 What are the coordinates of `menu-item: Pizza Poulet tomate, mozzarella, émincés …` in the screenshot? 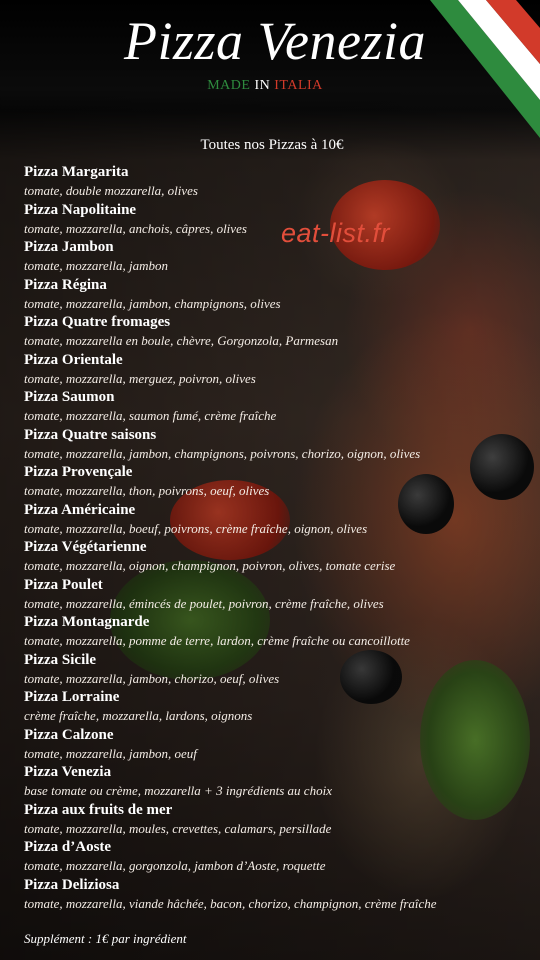 It's located at (279, 595).